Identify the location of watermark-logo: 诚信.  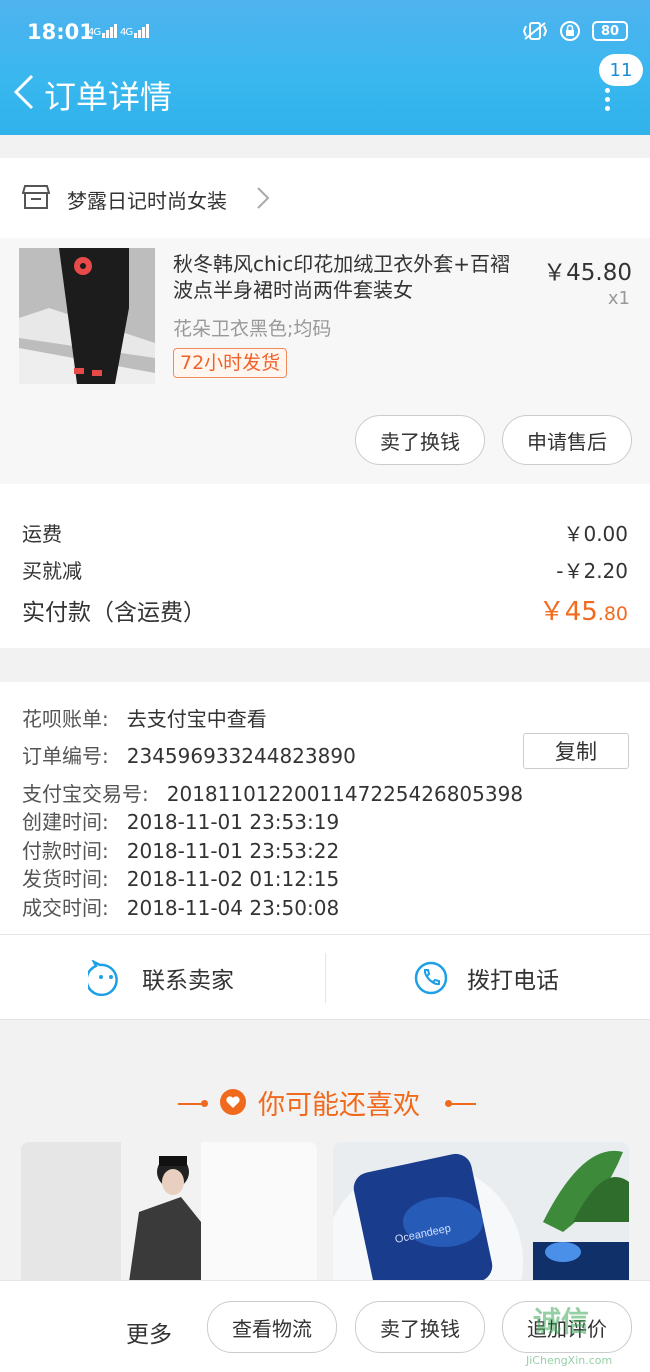
(561, 1321).